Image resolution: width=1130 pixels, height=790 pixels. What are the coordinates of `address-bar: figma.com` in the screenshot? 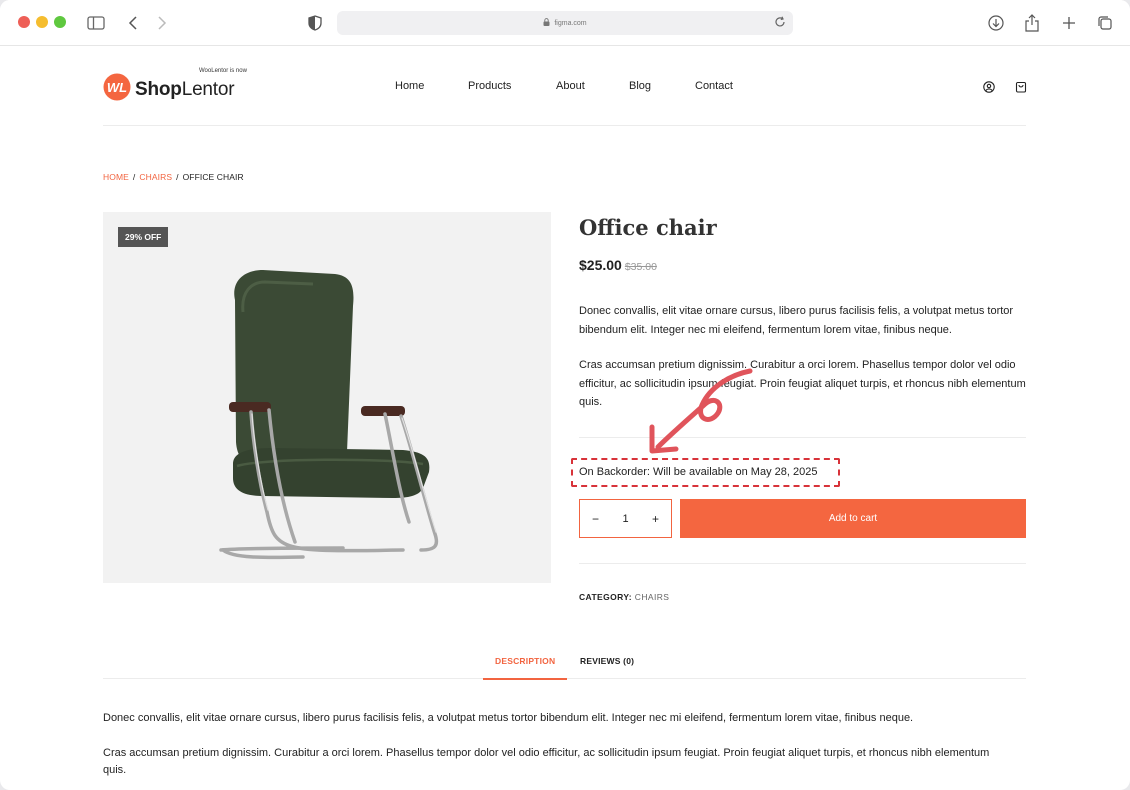 It's located at (565, 23).